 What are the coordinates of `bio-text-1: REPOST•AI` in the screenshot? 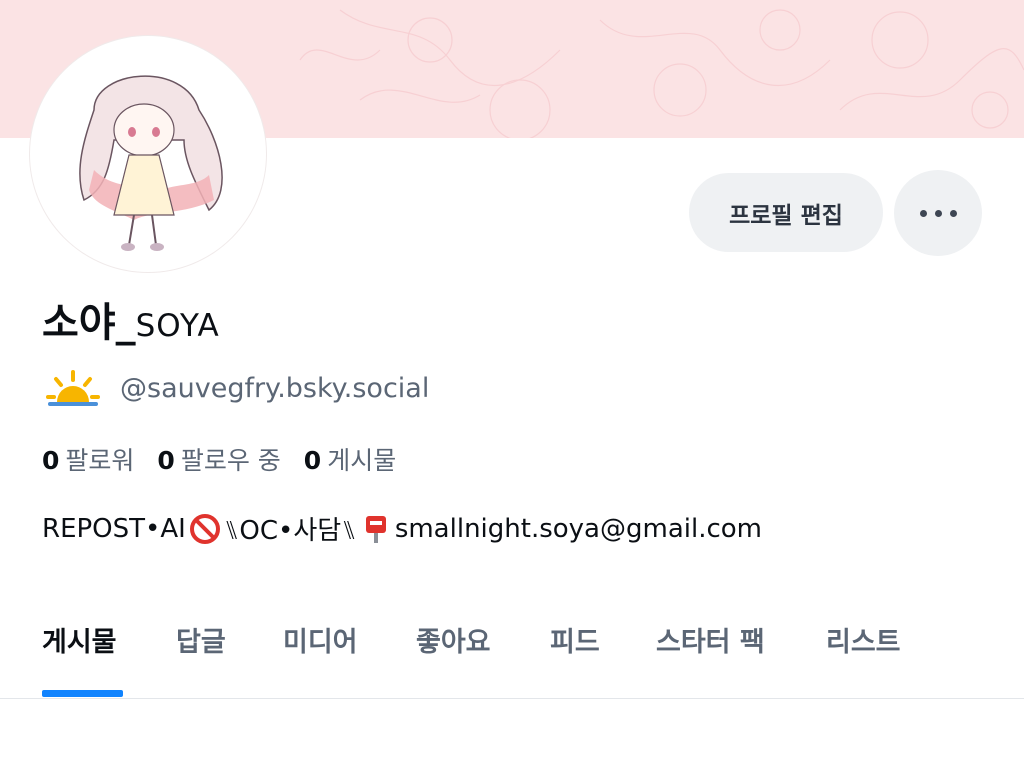 It's located at (114, 528).